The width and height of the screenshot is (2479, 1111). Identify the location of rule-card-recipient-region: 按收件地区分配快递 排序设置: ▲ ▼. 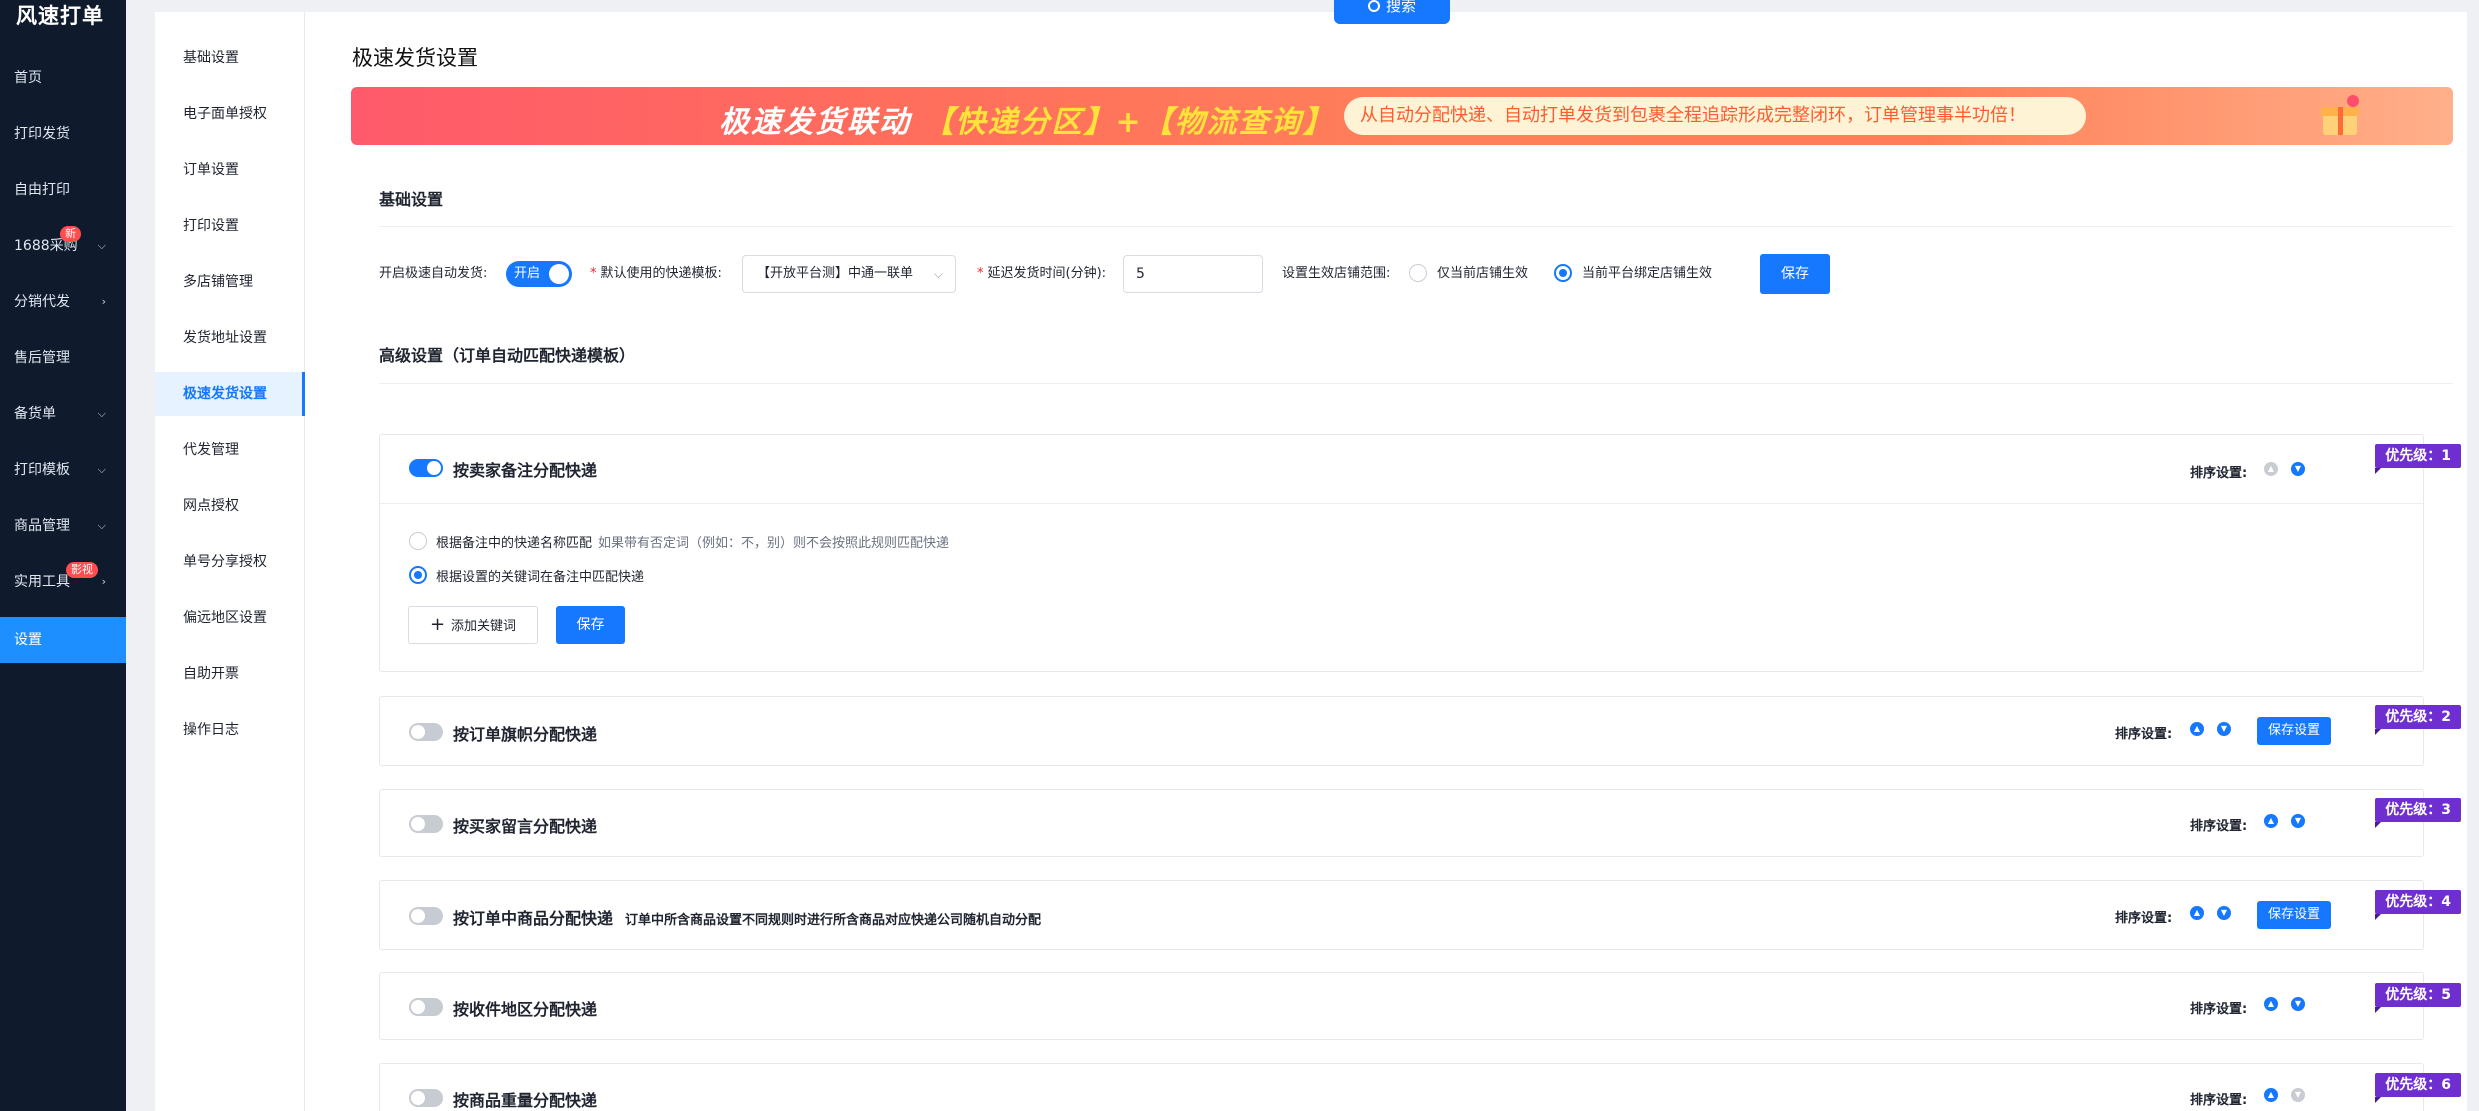
(1401, 1006).